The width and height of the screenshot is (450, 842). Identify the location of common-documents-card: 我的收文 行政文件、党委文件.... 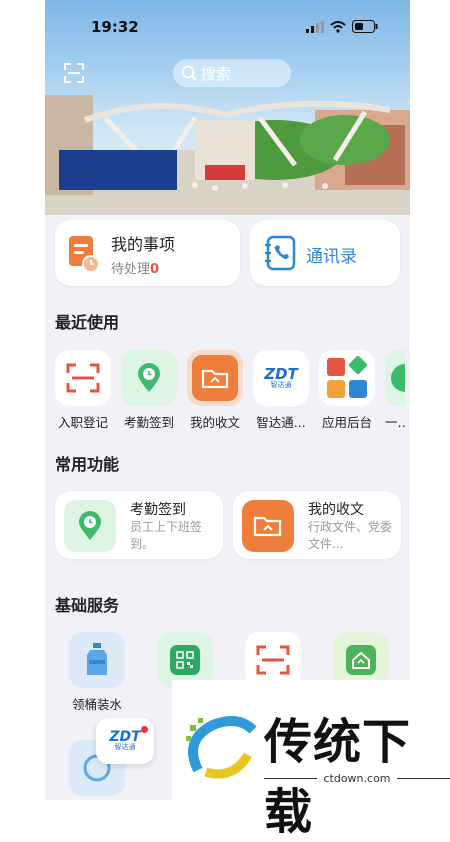
(317, 525).